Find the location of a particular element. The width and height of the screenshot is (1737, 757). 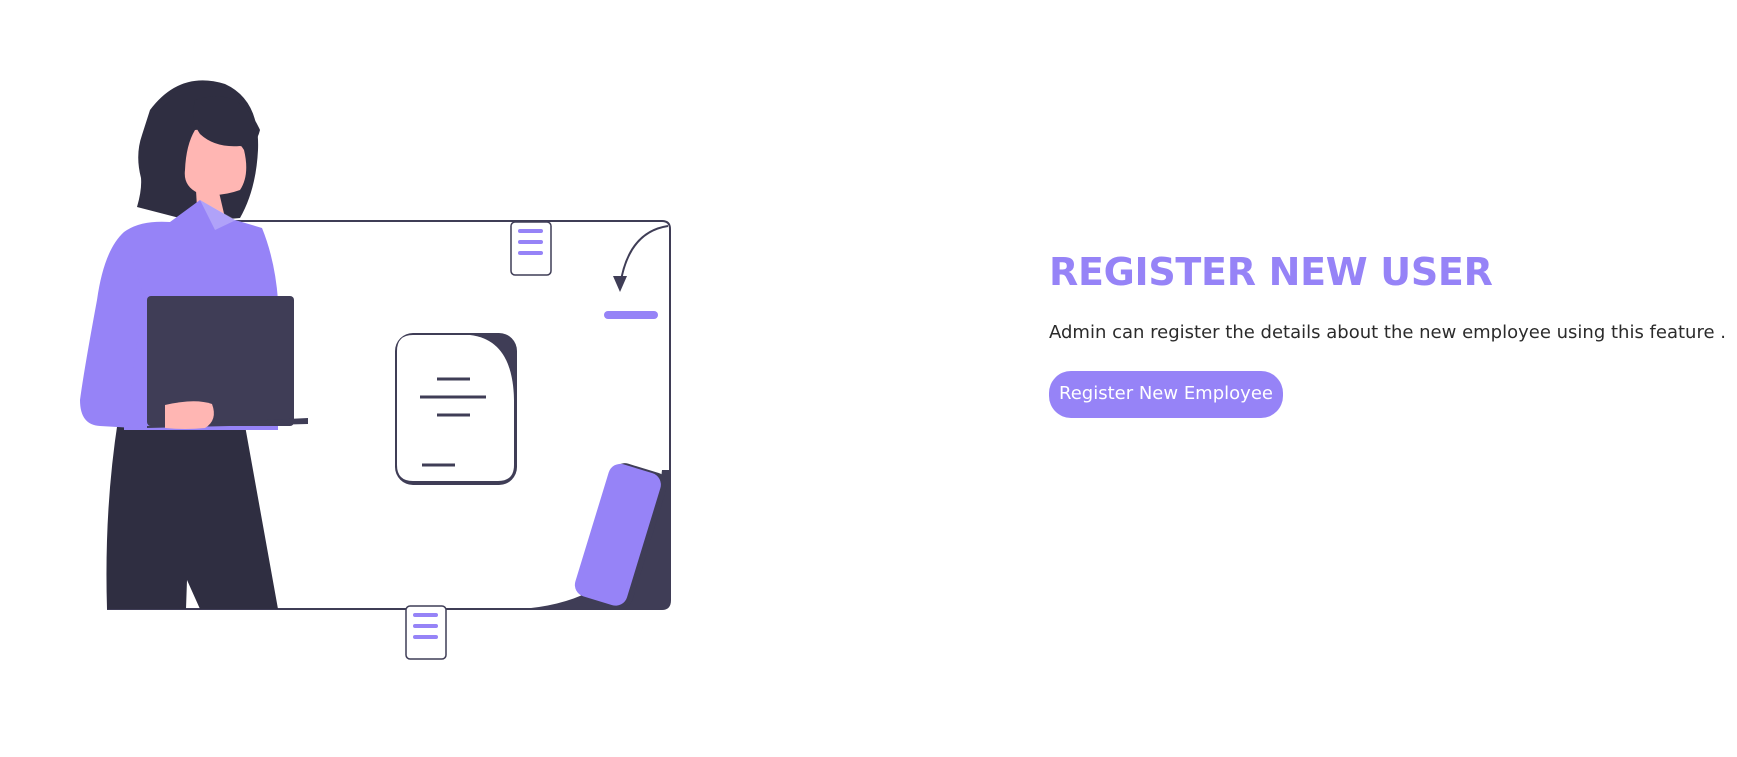

document-card is located at coordinates (456, 409).